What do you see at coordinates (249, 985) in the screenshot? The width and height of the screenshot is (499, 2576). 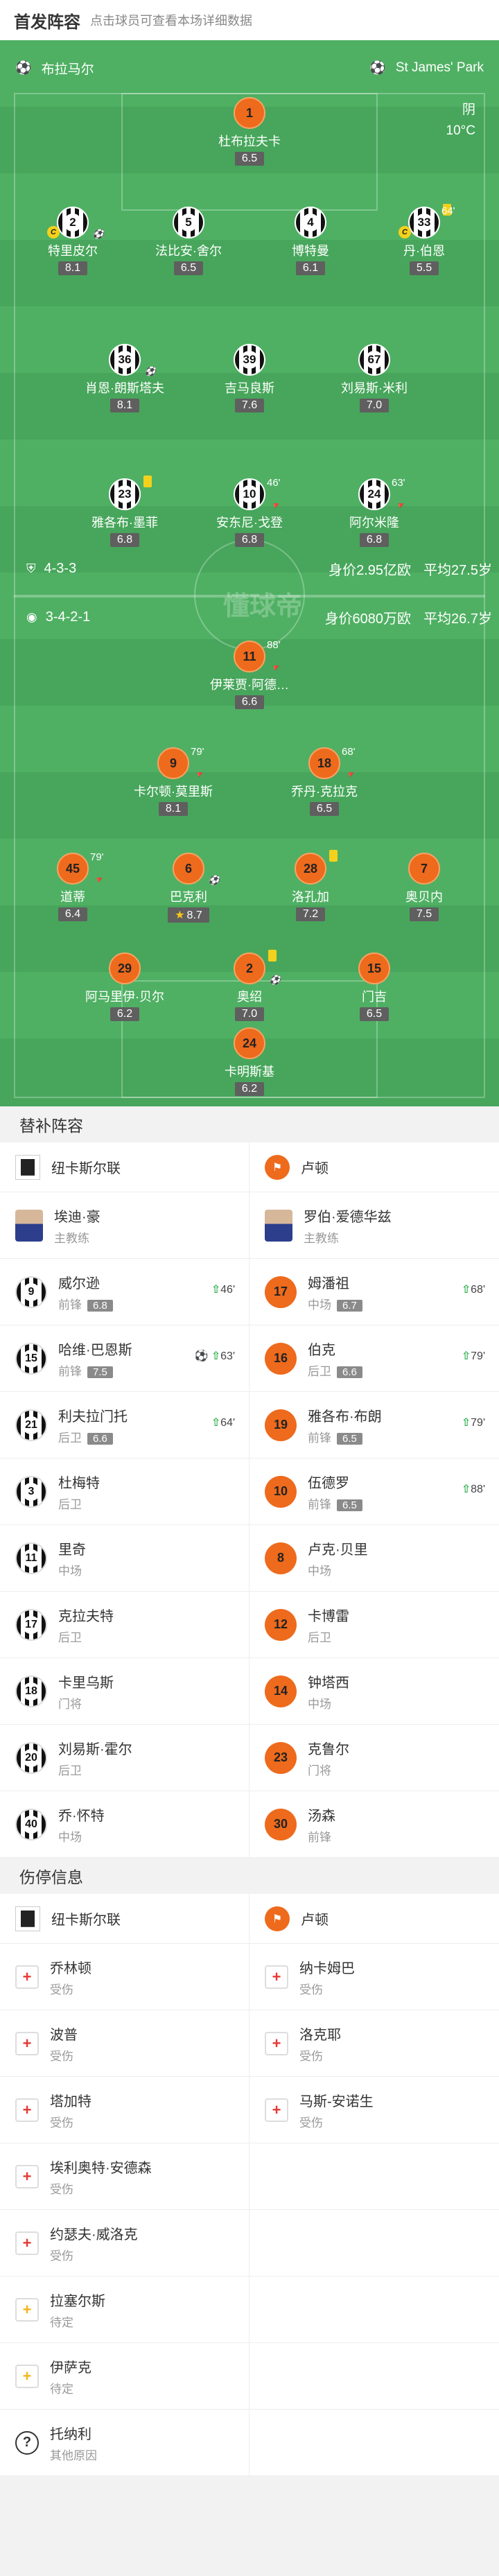 I see `player-marker: 2 ⚽ 奥绍 7.0` at bounding box center [249, 985].